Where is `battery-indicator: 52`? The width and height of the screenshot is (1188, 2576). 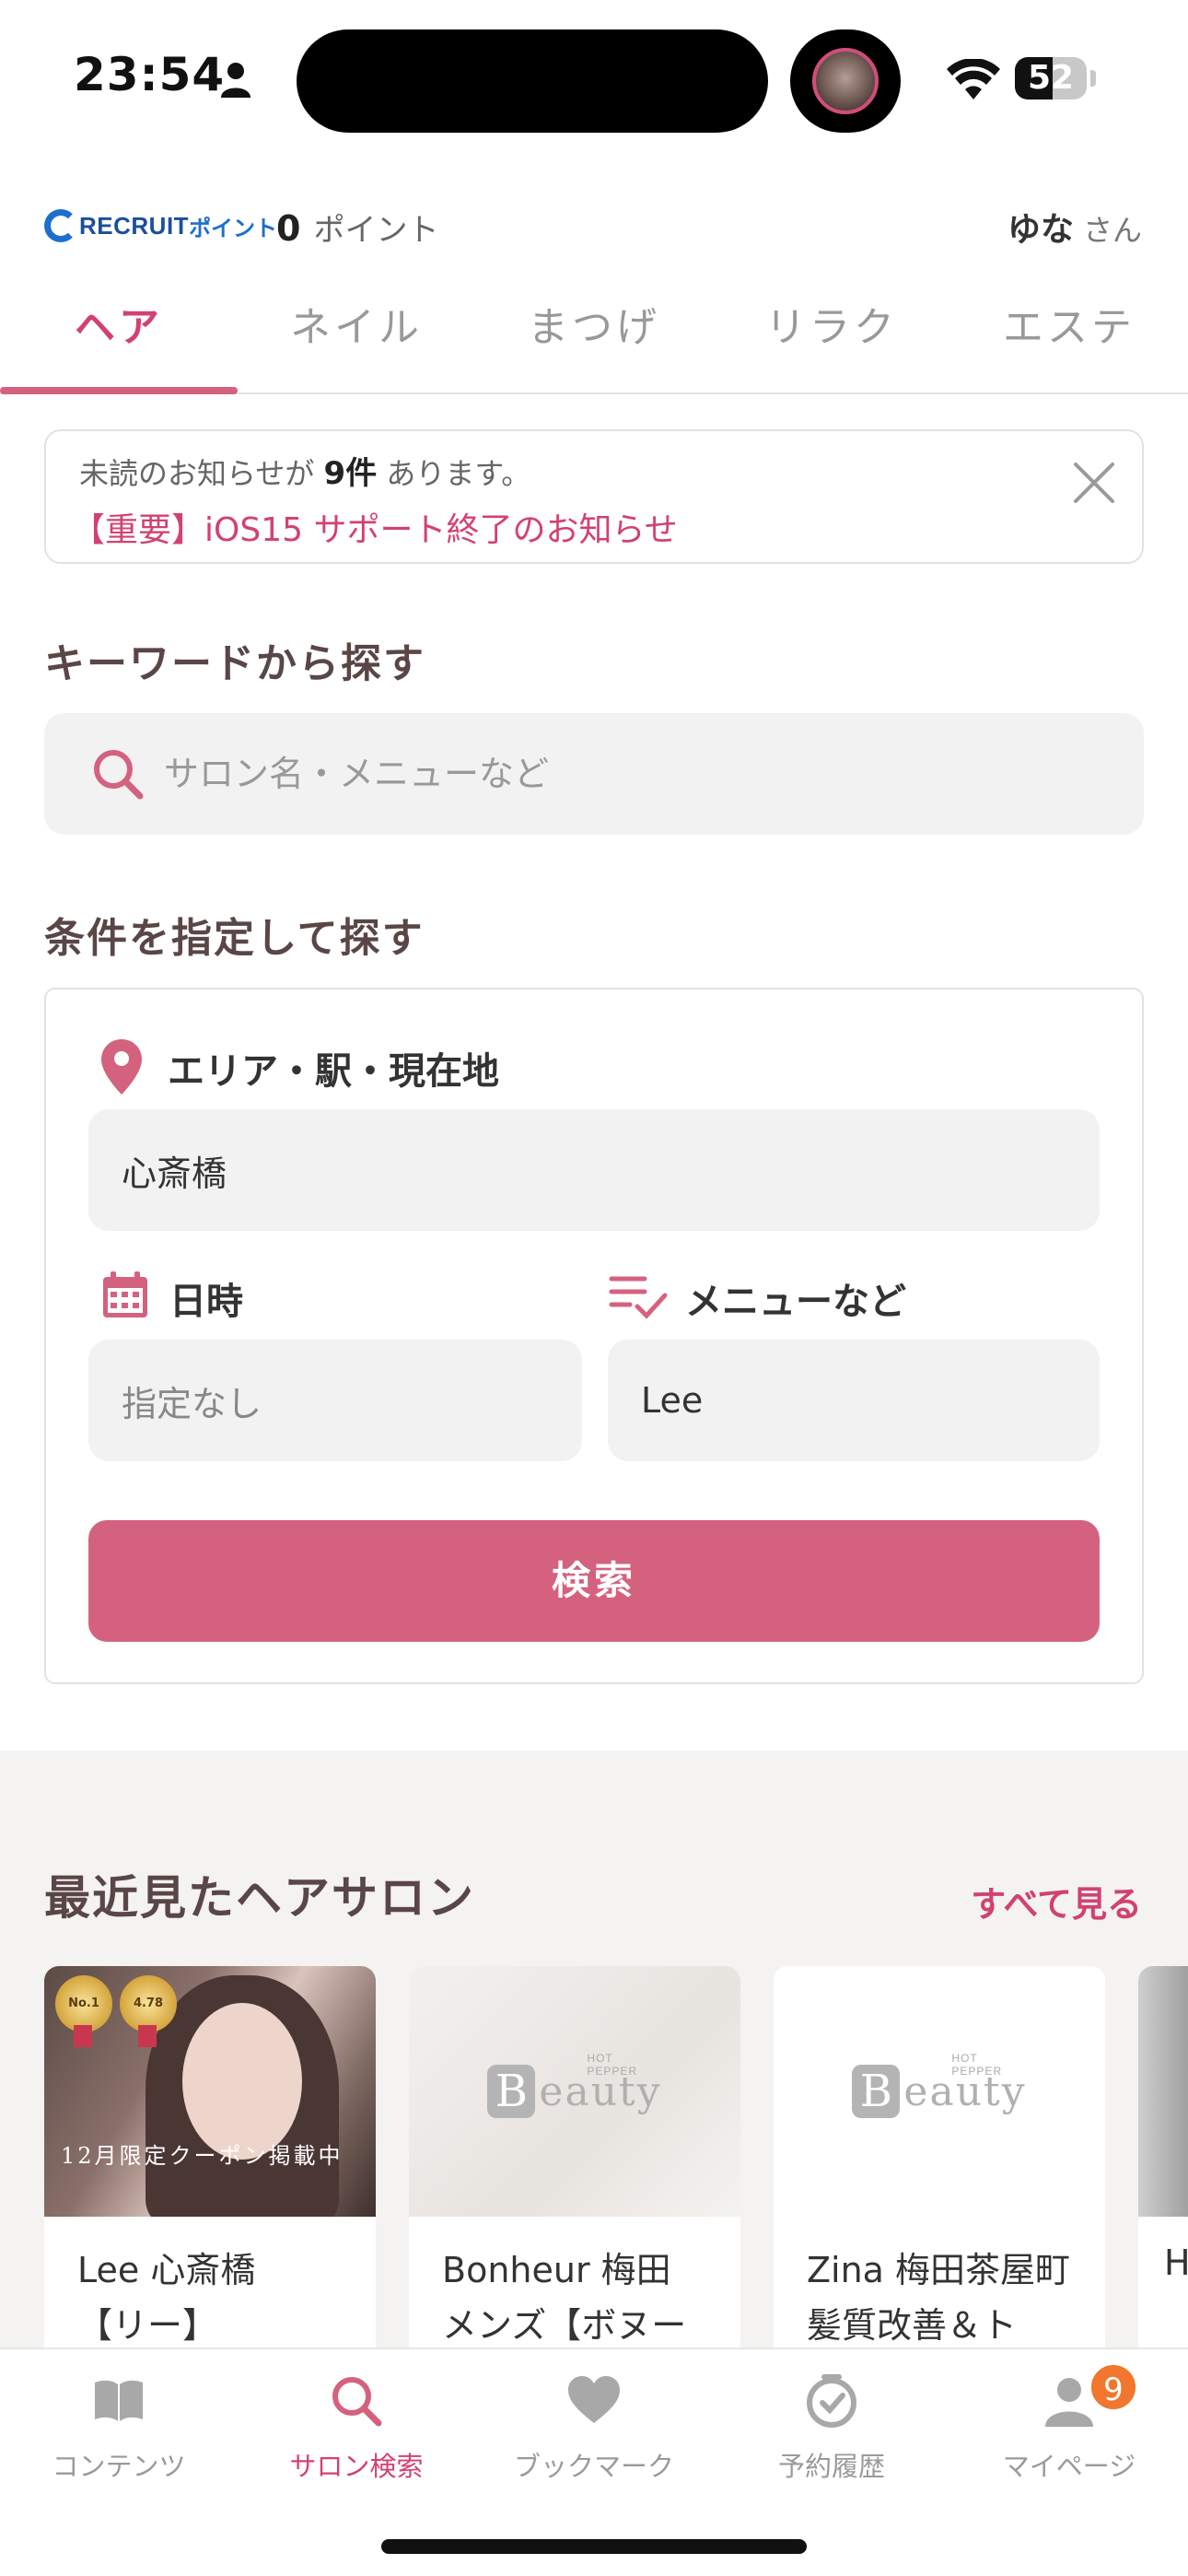 battery-indicator: 52 is located at coordinates (1051, 78).